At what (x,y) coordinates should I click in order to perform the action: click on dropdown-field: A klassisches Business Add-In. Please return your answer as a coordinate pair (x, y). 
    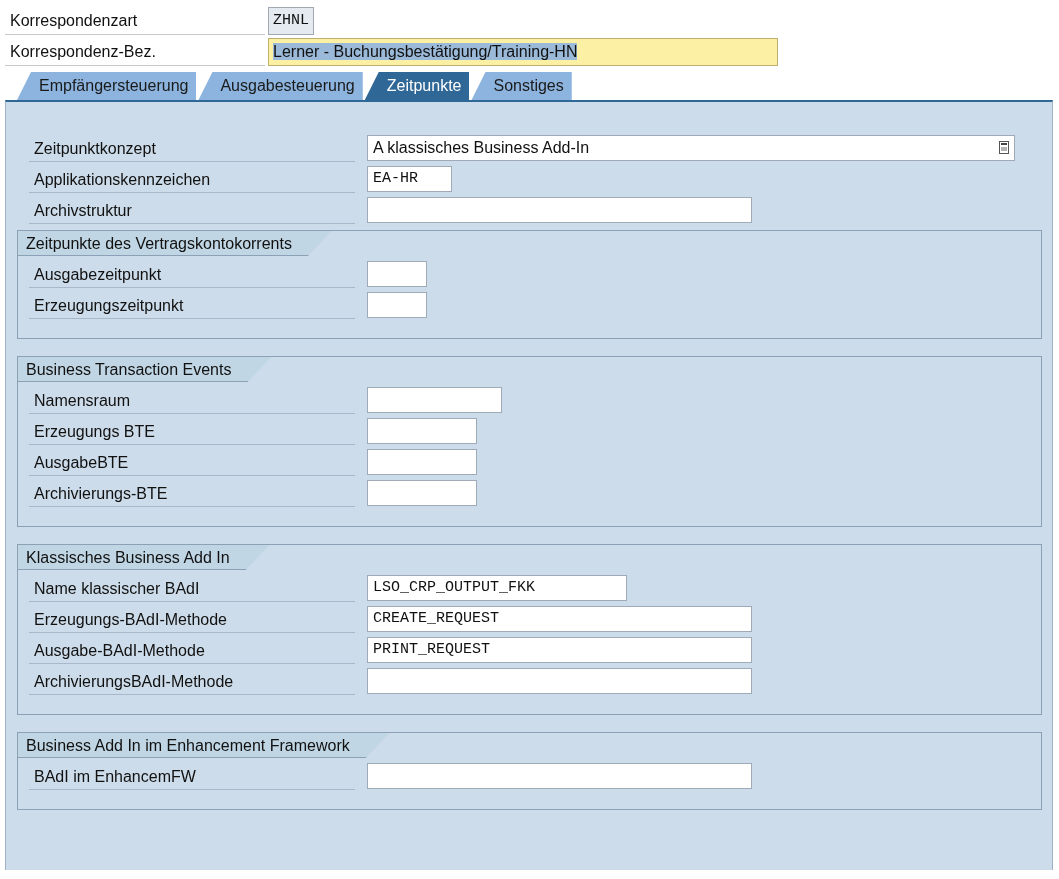
    Looking at the image, I should click on (691, 147).